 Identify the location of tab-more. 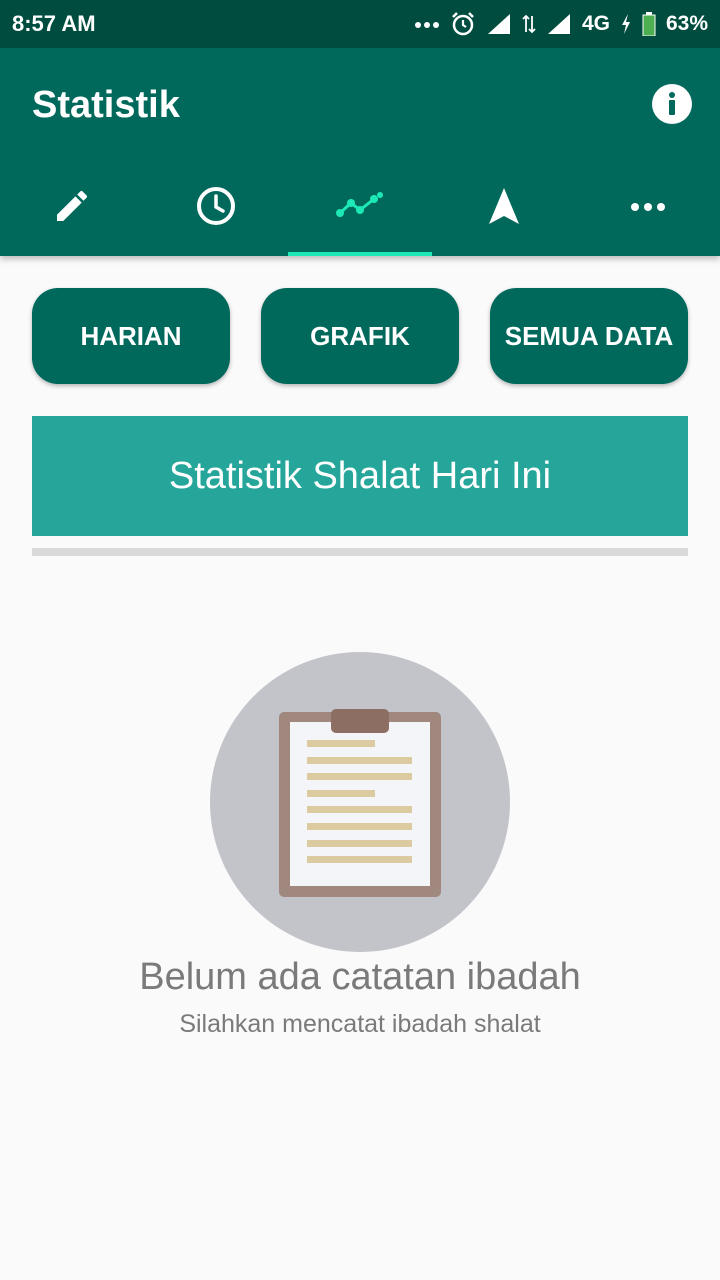
(648, 208).